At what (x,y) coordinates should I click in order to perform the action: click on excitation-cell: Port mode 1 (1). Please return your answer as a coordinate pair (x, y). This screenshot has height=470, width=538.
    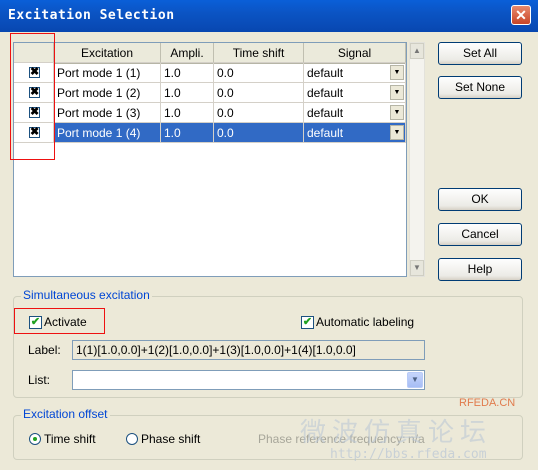
    Looking at the image, I should click on (107, 73).